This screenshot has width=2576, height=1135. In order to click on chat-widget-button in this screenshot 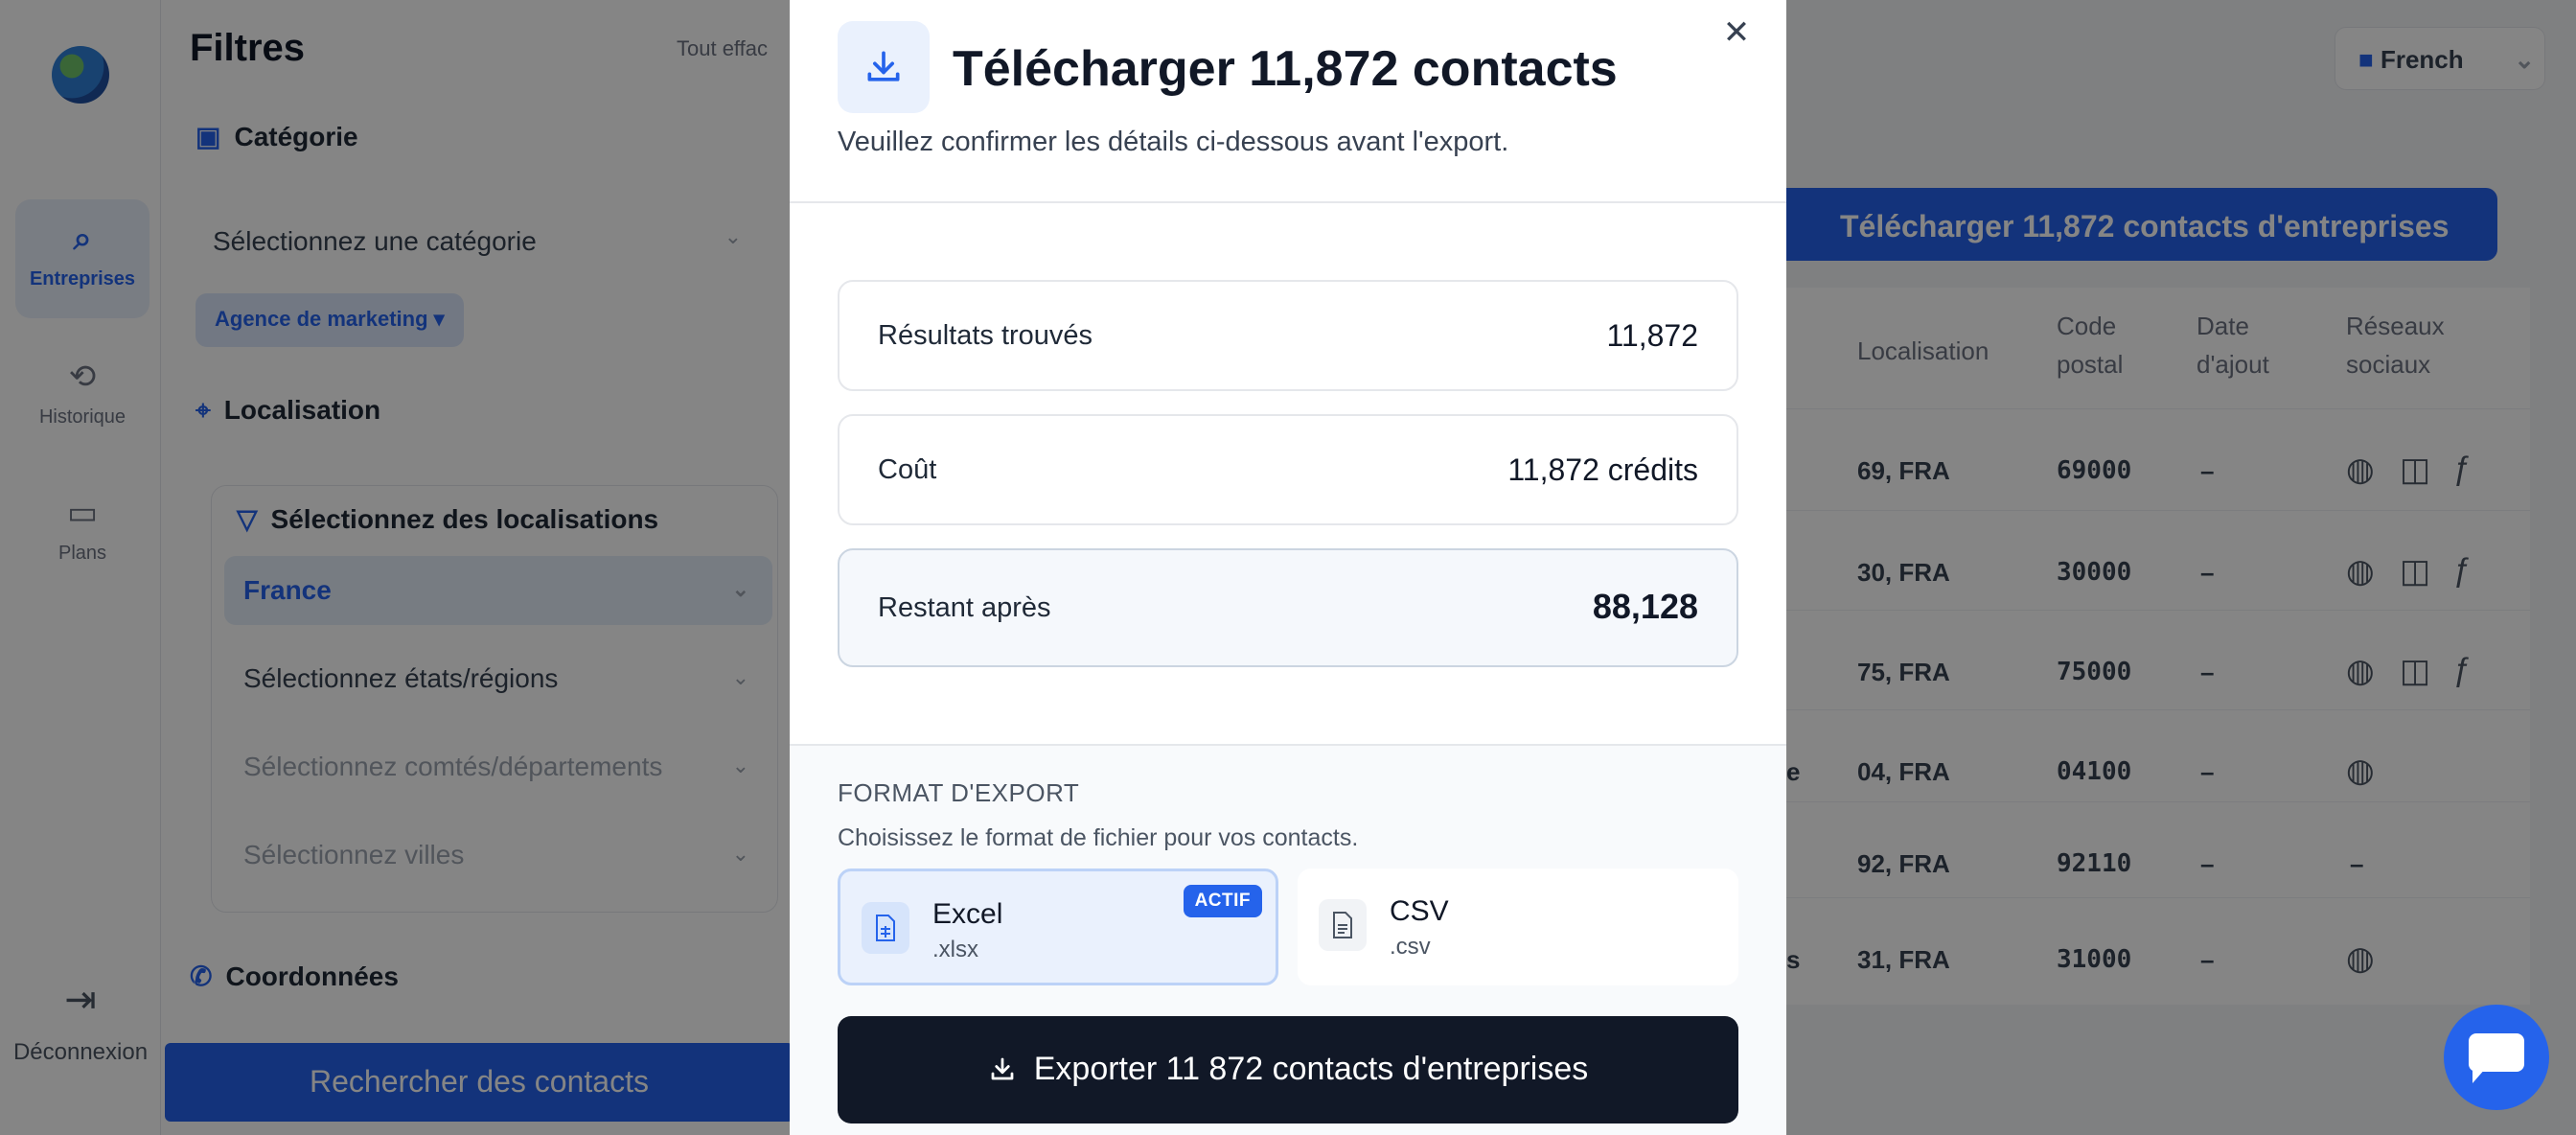, I will do `click(2496, 1057)`.